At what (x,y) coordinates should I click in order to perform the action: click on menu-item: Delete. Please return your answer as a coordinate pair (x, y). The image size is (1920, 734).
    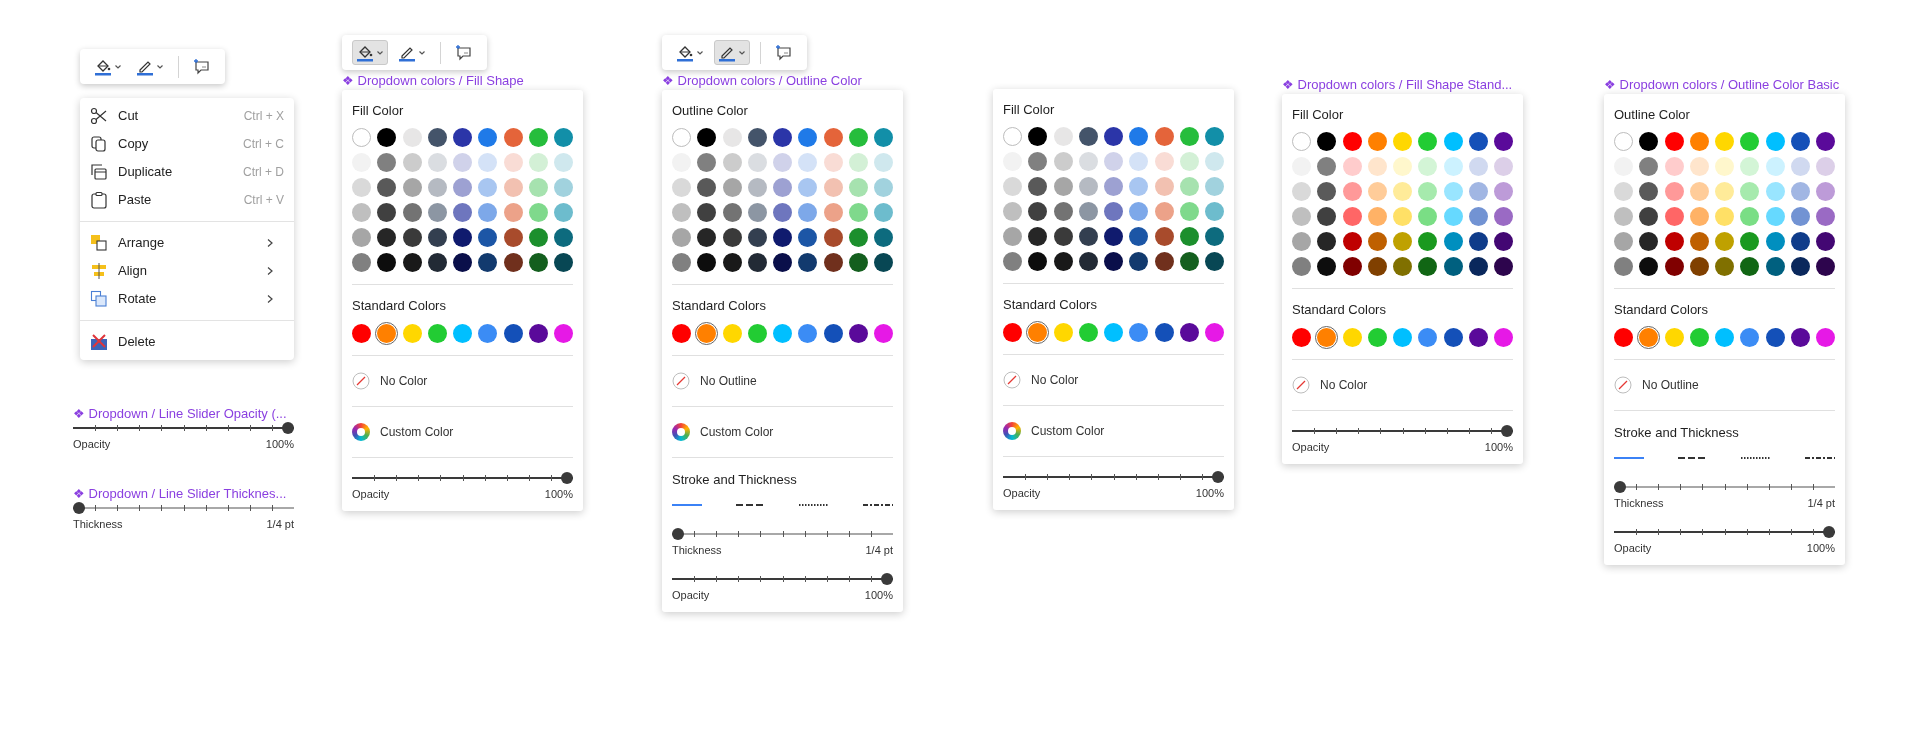
    Looking at the image, I should click on (187, 342).